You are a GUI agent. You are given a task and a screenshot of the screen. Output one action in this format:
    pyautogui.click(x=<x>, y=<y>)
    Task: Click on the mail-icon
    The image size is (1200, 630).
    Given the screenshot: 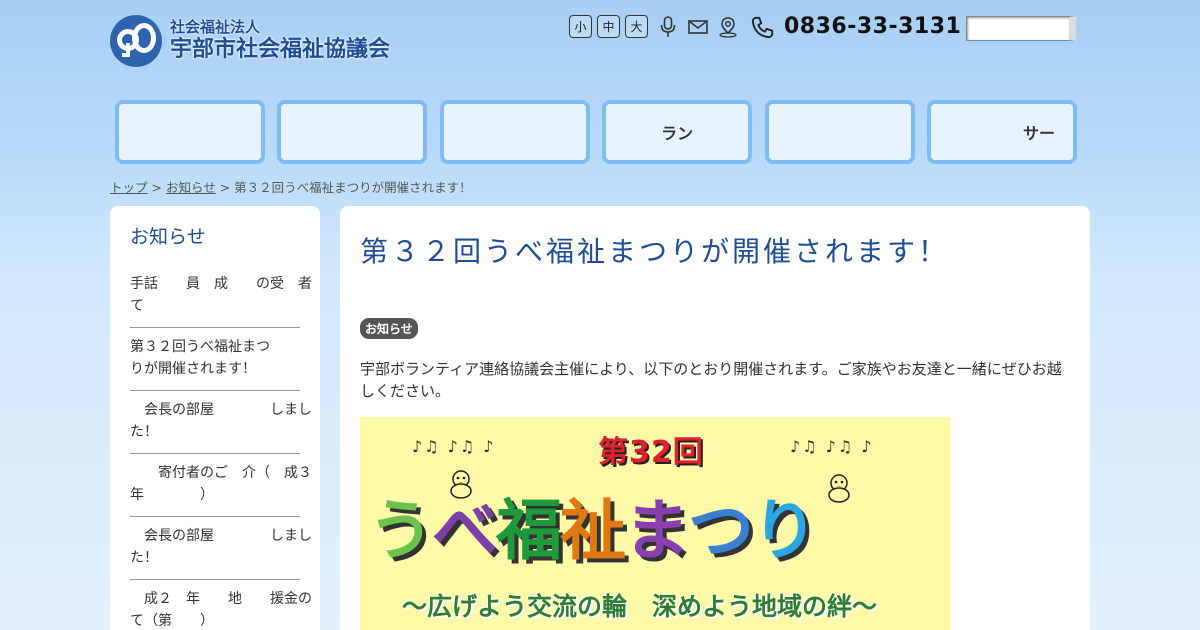 What is the action you would take?
    pyautogui.click(x=698, y=27)
    